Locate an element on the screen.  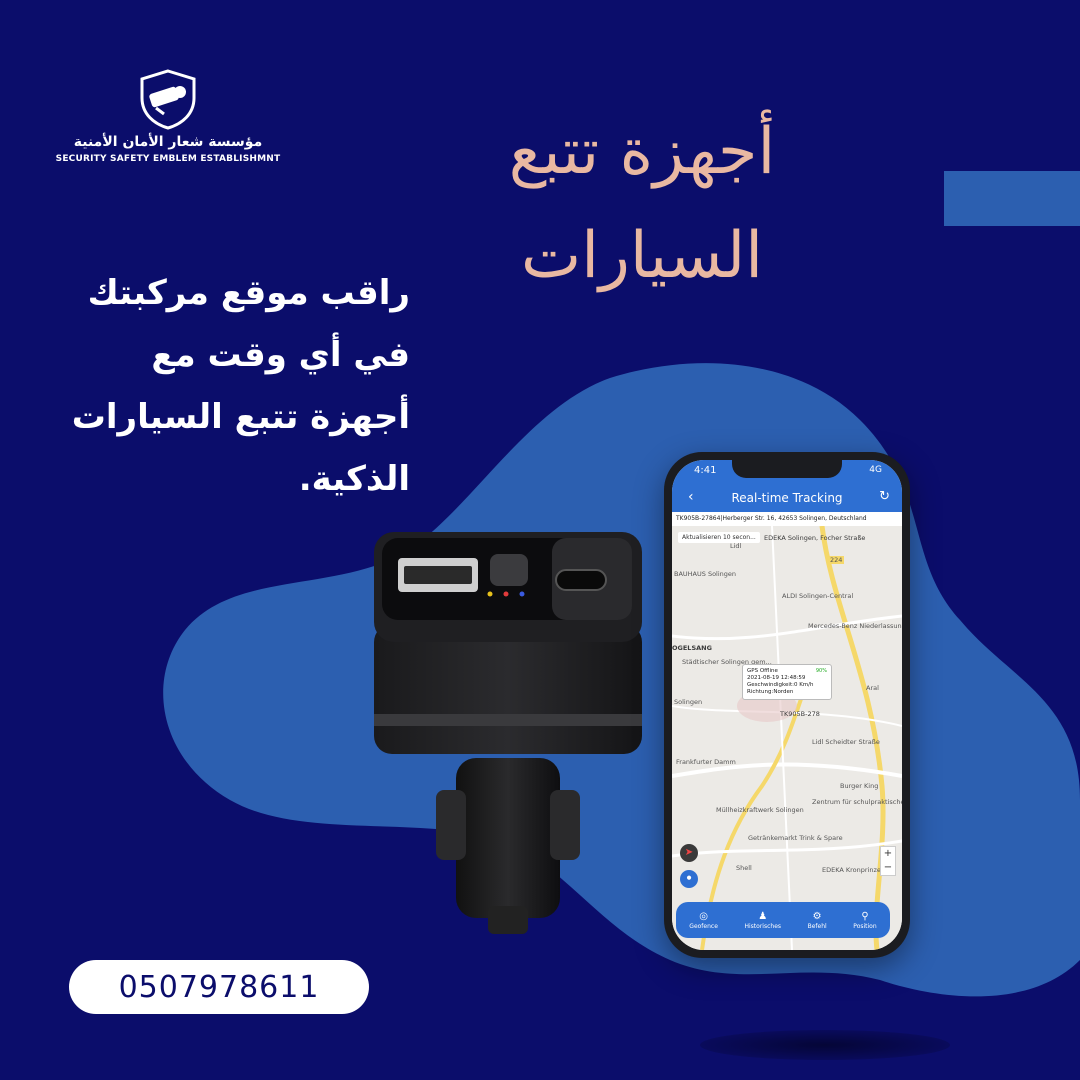
subtext-line4: الذكية. is located at coordinates (354, 479).